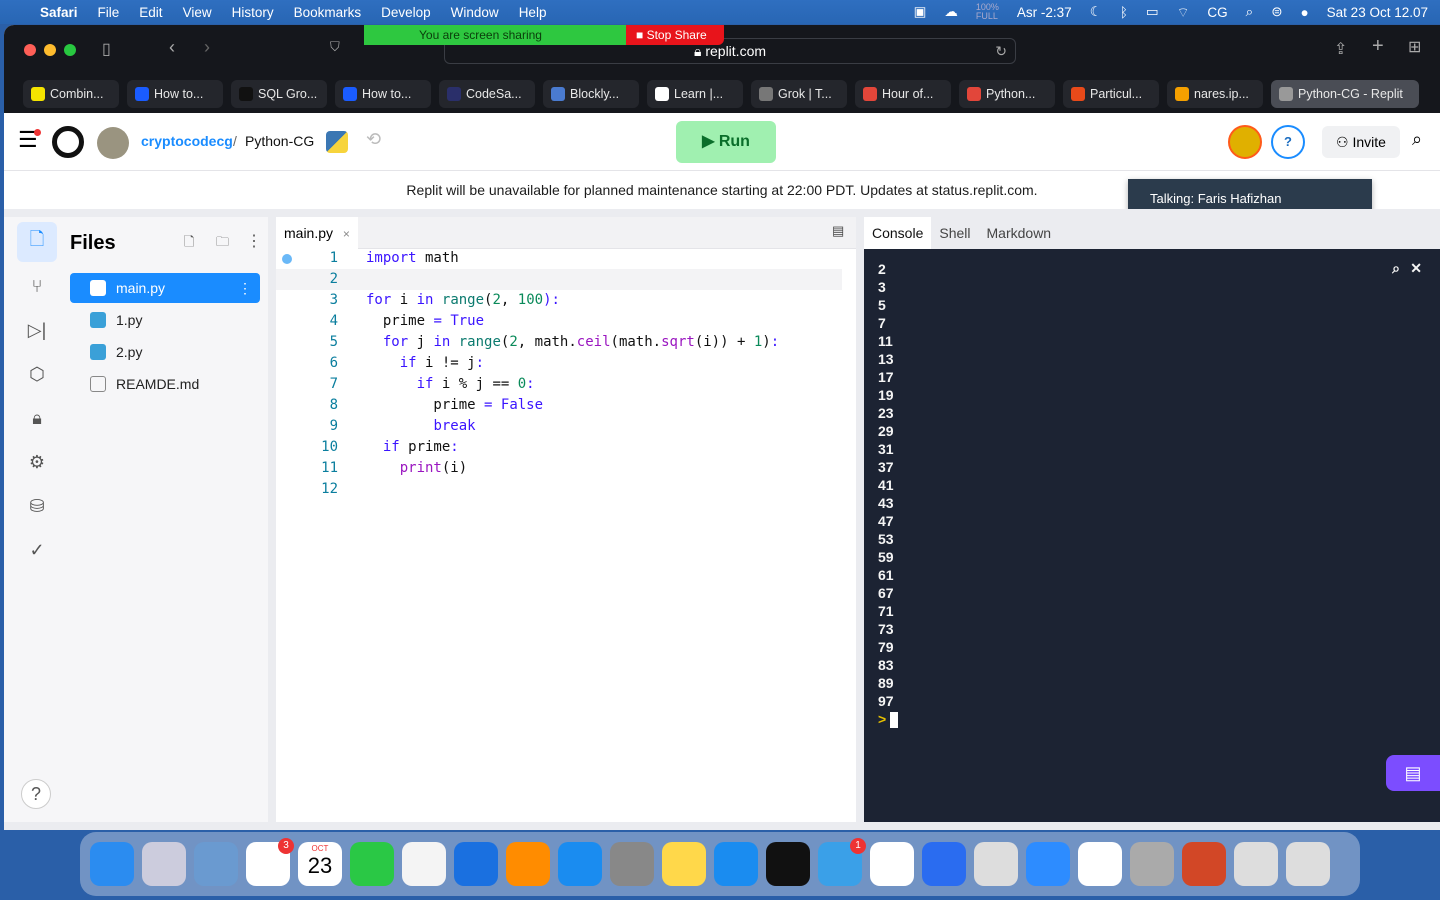 The image size is (1440, 900). I want to click on console-search-icon: ⌕, so click(1396, 268).